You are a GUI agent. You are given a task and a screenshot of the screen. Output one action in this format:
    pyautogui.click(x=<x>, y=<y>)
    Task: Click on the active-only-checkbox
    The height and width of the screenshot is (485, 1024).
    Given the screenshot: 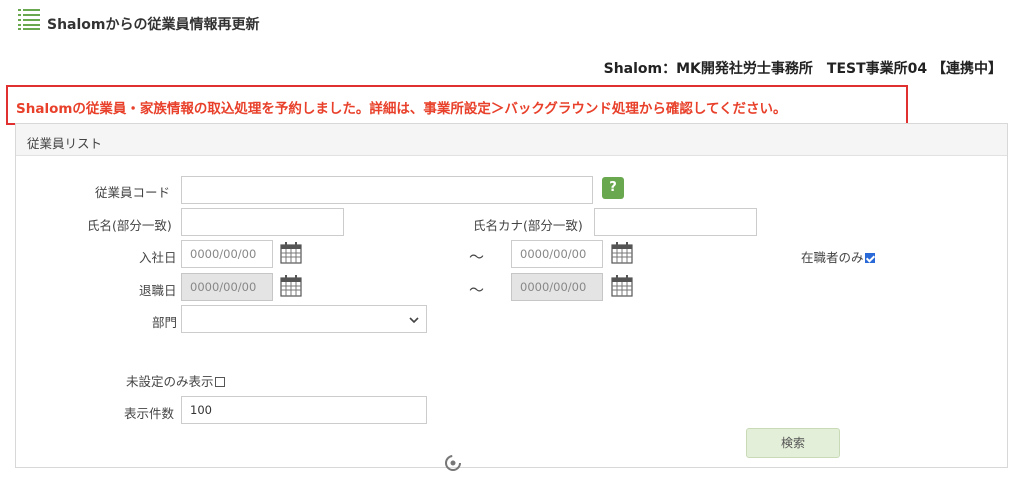 What is the action you would take?
    pyautogui.click(x=869, y=258)
    